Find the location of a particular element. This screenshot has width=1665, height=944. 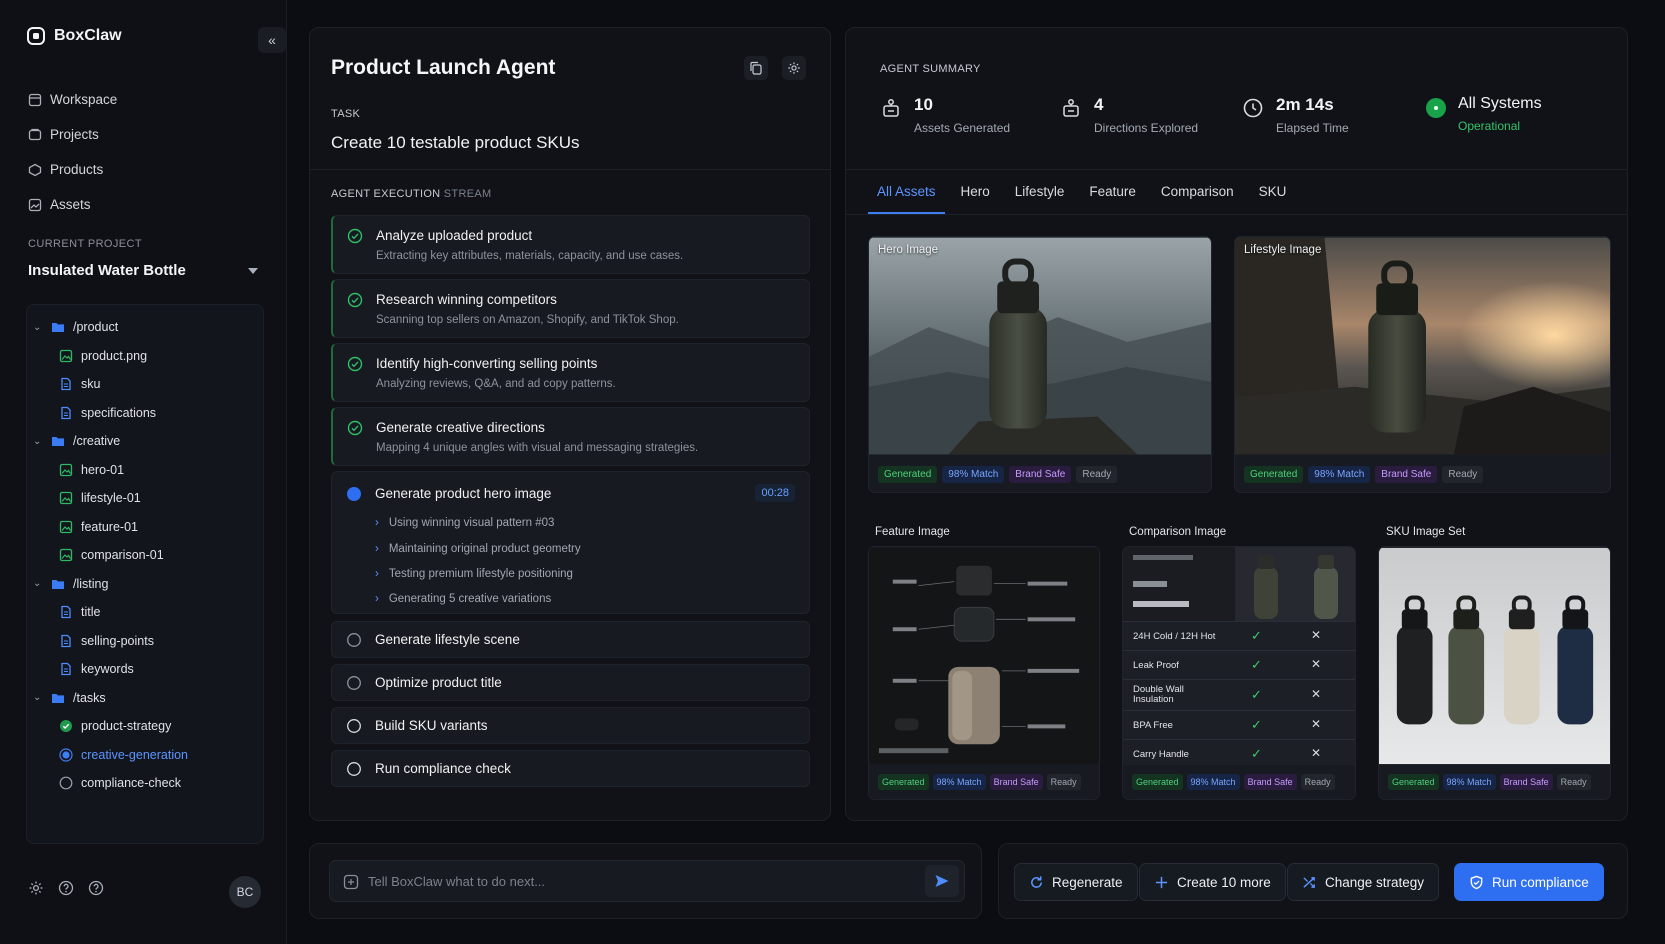

tab-comparison: Comparison is located at coordinates (1197, 192).